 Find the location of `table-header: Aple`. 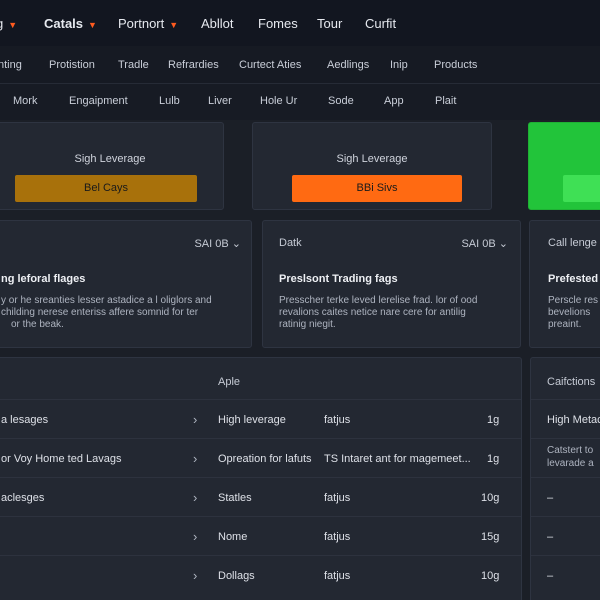

table-header: Aple is located at coordinates (229, 382).